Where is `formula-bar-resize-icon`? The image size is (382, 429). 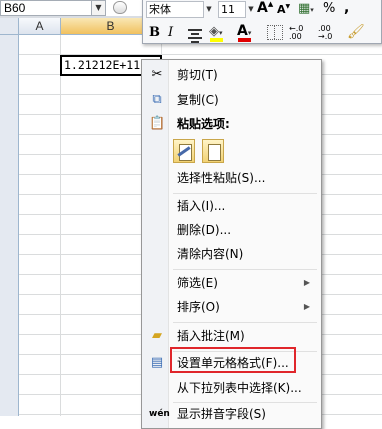
formula-bar-resize-icon is located at coordinates (120, 7).